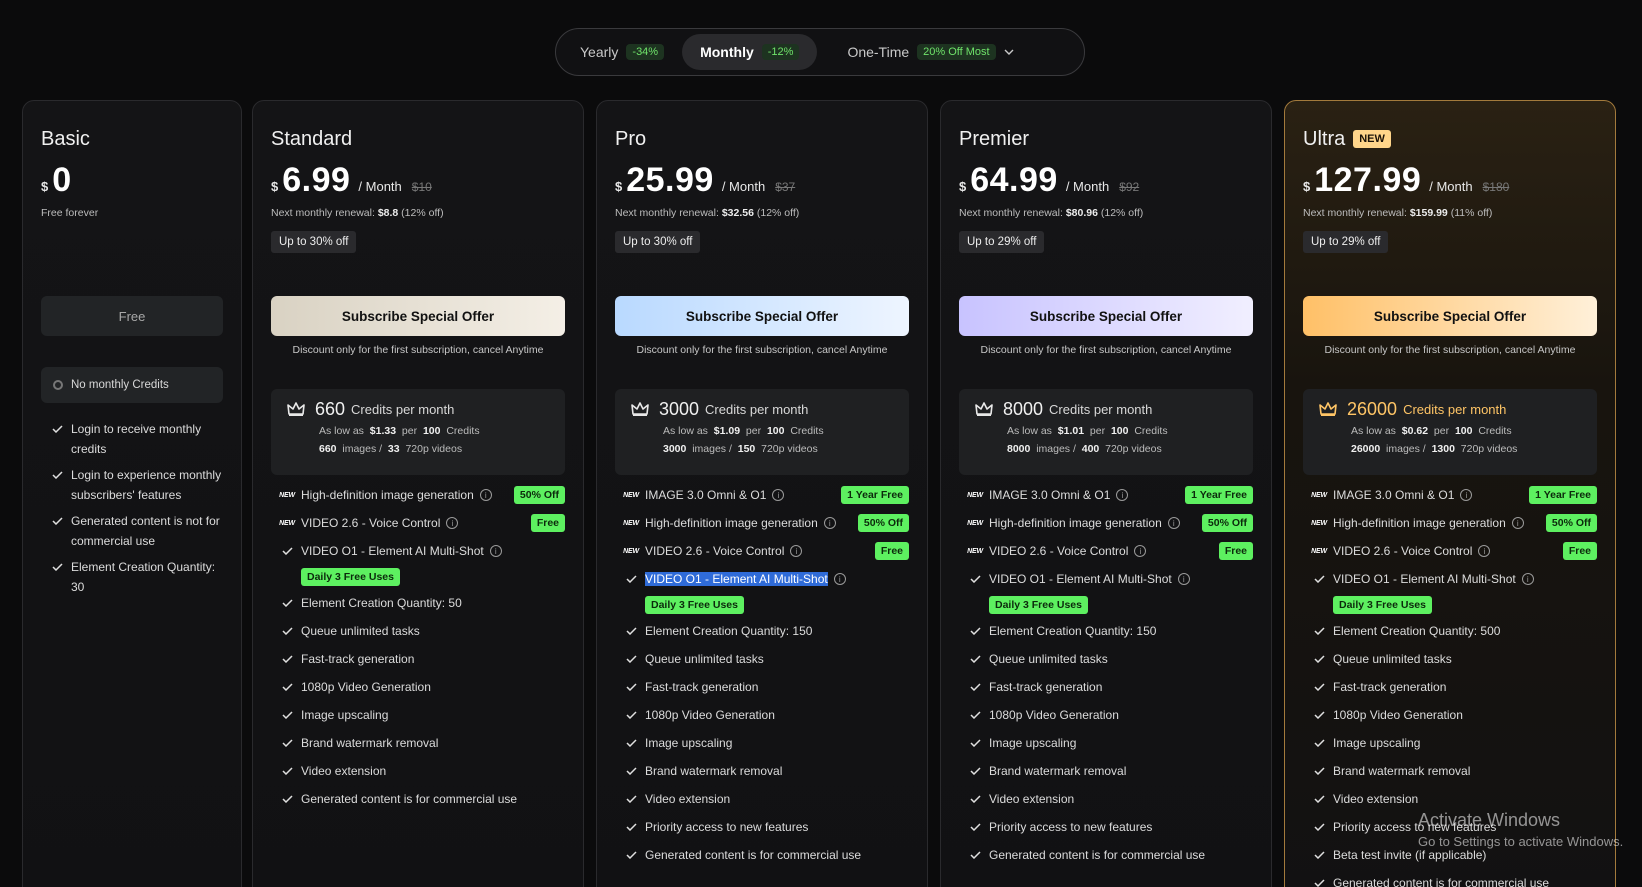 The height and width of the screenshot is (887, 1642). What do you see at coordinates (350, 577) in the screenshot?
I see `daily-free-badge: Daily 3 Free Uses` at bounding box center [350, 577].